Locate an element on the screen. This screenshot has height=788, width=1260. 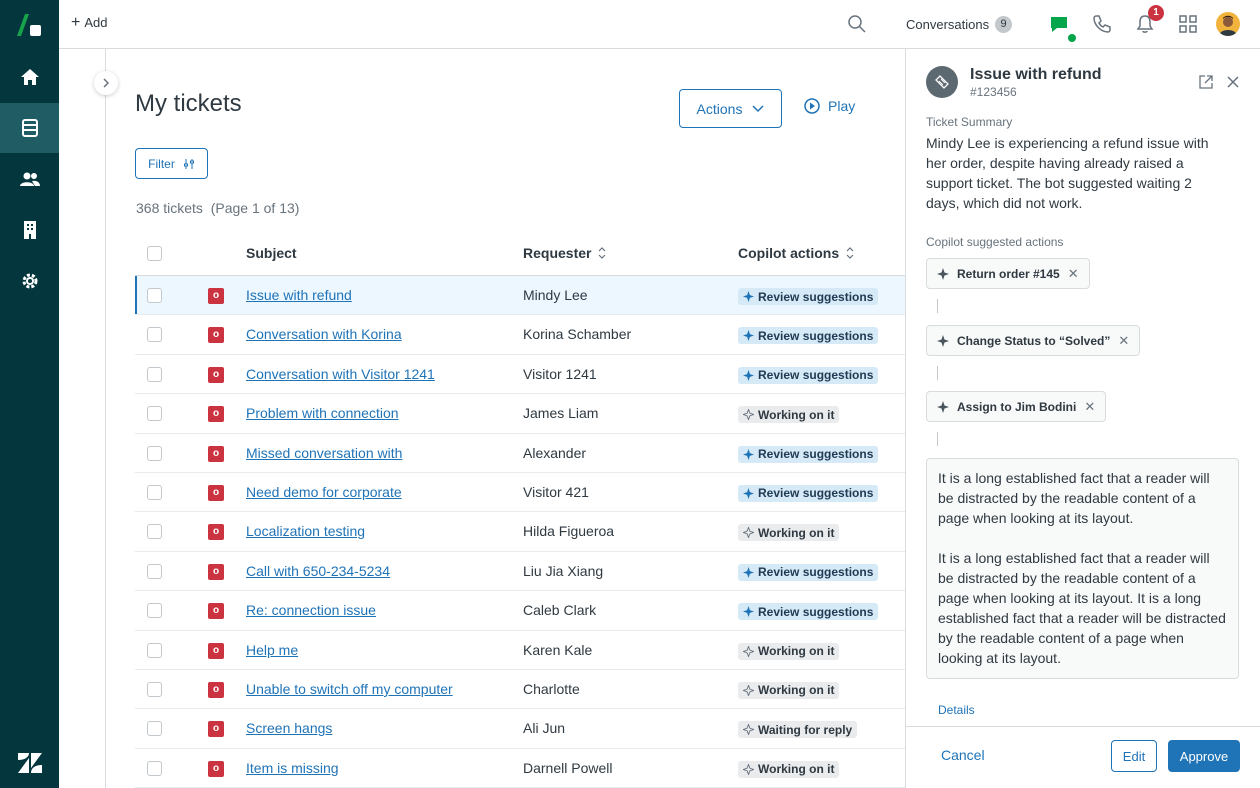
copilot-action-badge: Waiting for reply is located at coordinates (798, 730).